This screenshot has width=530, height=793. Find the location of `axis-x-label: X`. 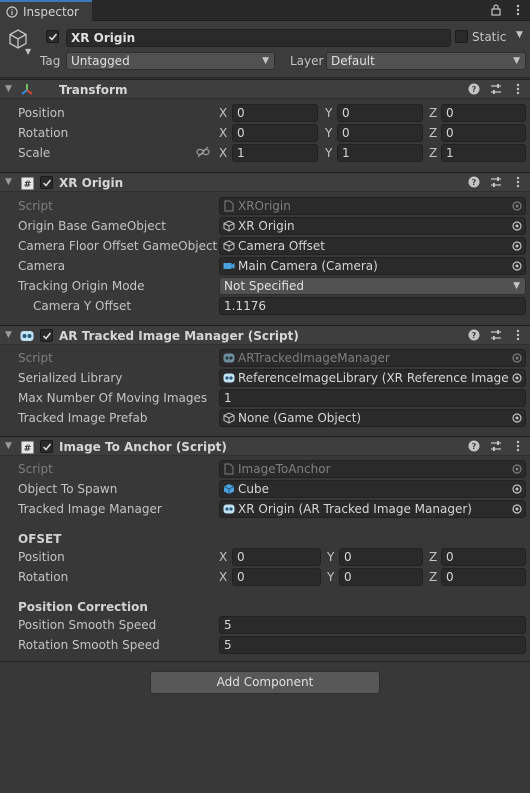

axis-x-label: X is located at coordinates (223, 133).